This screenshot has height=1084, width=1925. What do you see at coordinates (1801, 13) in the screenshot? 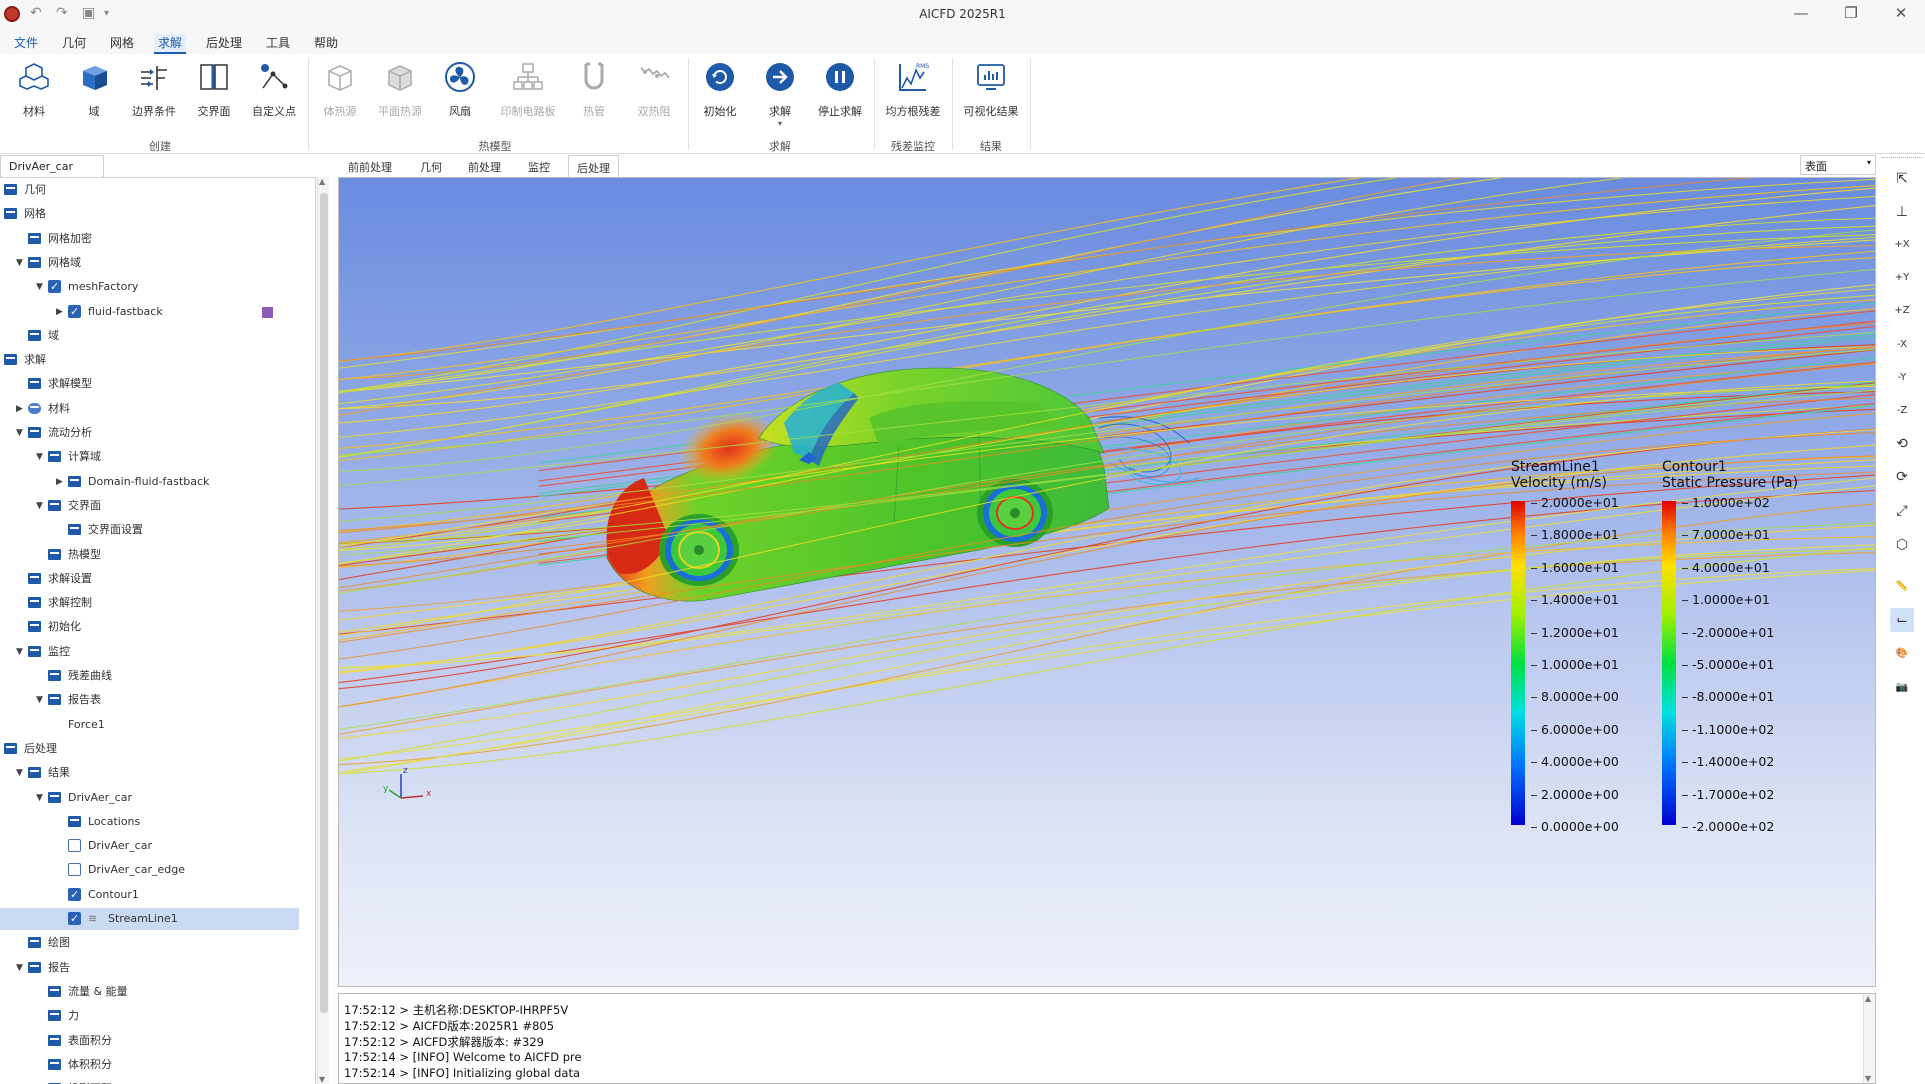
I see `minimize-button: —` at bounding box center [1801, 13].